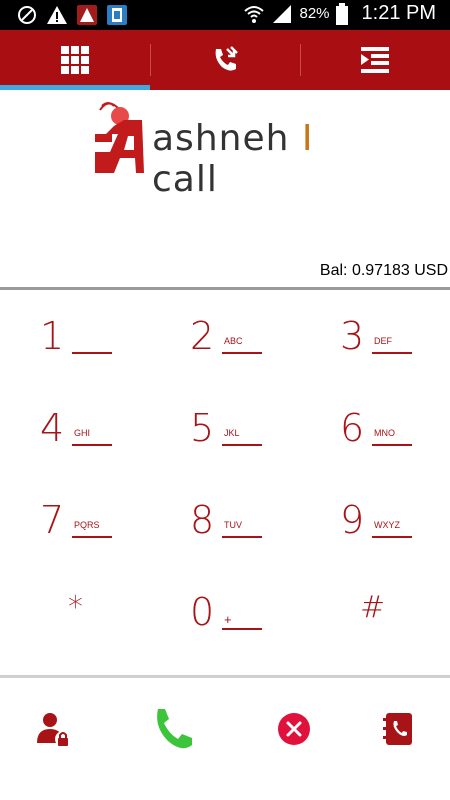  What do you see at coordinates (307, 138) in the screenshot?
I see `logo-text-separator: I` at bounding box center [307, 138].